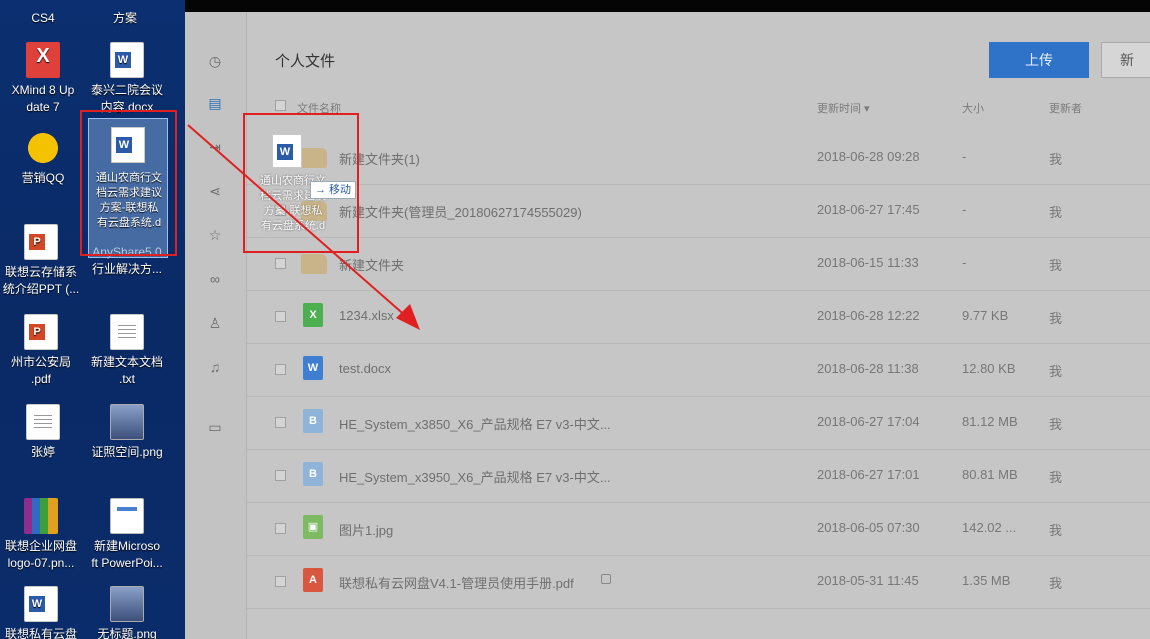 The width and height of the screenshot is (1150, 639). I want to click on file-time: 2018-06-27 17:01, so click(868, 474).